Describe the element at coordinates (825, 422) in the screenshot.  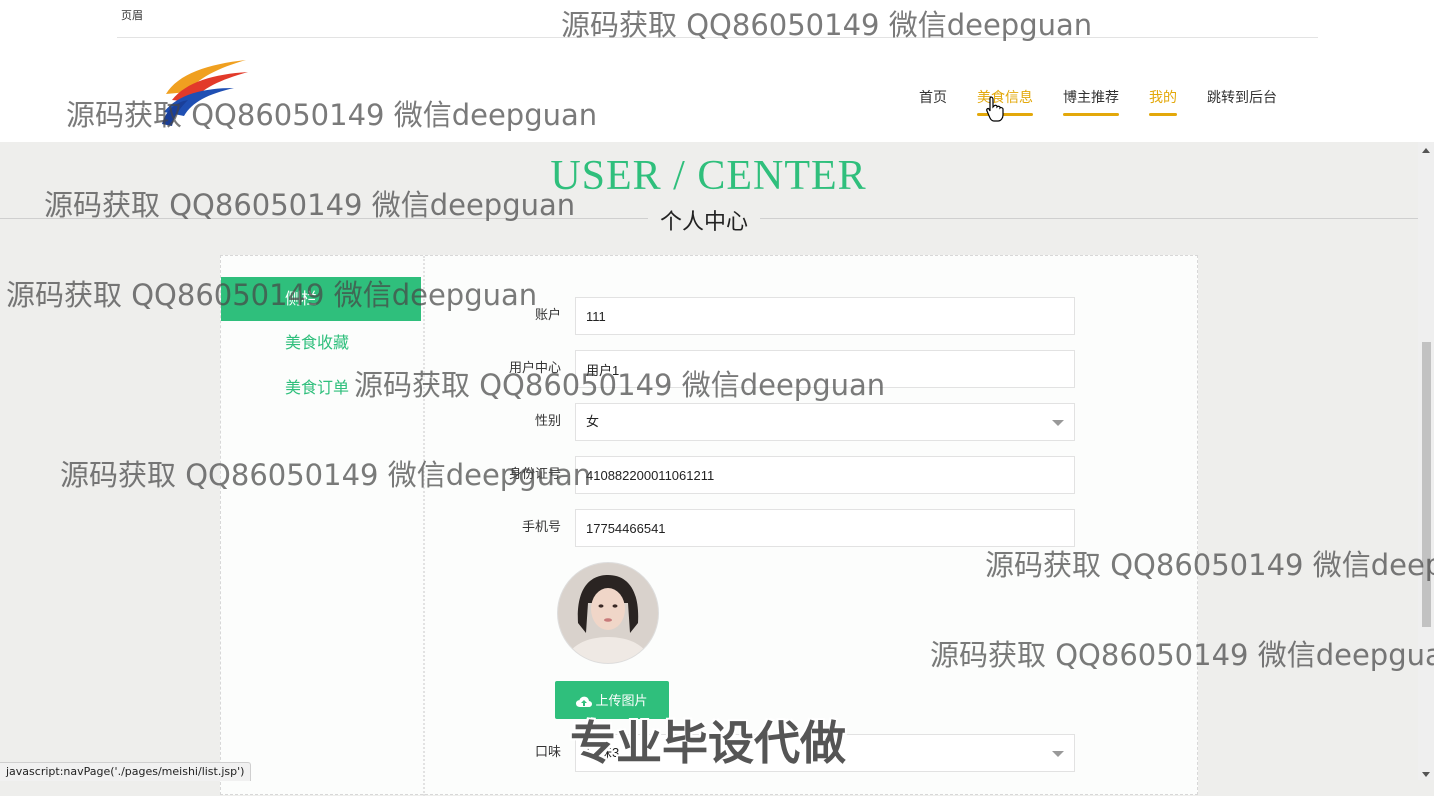
I see `gender-select: 女` at that location.